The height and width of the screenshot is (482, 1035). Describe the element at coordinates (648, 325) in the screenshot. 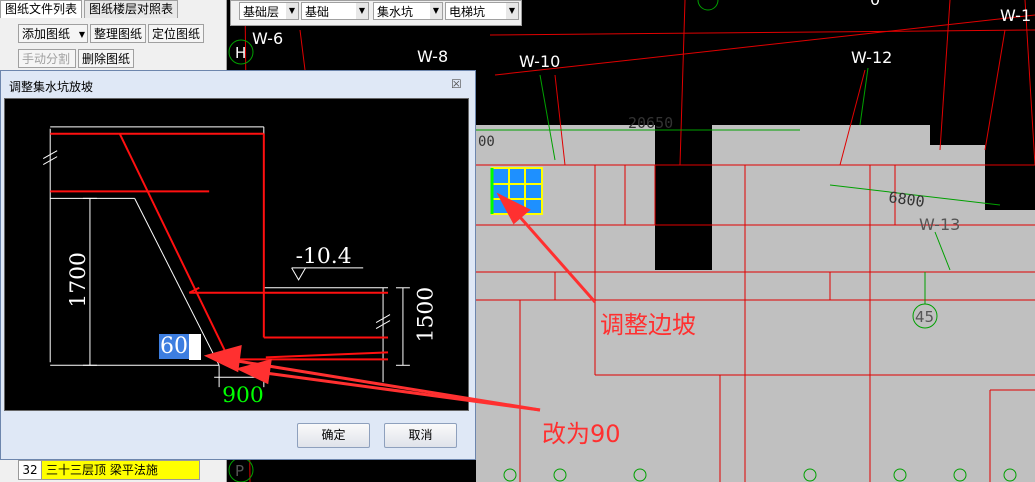

I see `annotation-adjust-slope: 调整边坡` at that location.